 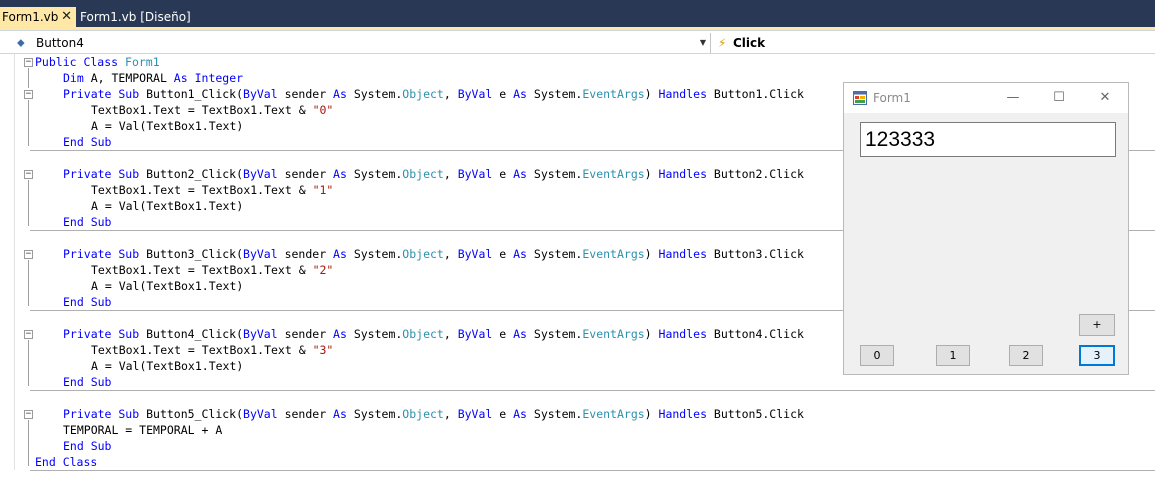 I want to click on maximize-button: ☐, so click(x=1059, y=98).